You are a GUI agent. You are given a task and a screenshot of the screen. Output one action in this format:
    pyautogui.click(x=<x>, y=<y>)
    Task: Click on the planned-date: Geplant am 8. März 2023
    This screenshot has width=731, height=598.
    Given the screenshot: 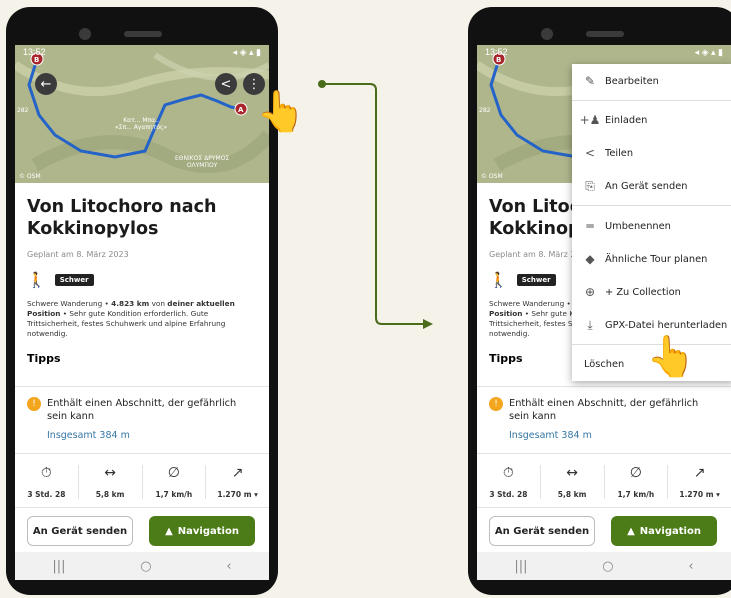 What is the action you would take?
    pyautogui.click(x=78, y=254)
    